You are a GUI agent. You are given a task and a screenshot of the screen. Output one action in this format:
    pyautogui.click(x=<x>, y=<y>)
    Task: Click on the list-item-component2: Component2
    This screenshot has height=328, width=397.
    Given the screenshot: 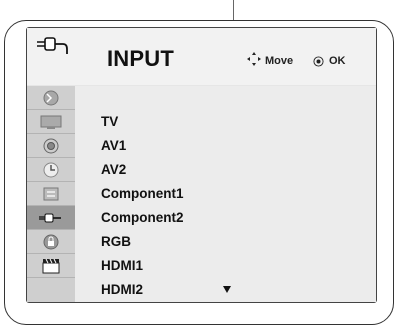 What is the action you would take?
    pyautogui.click(x=142, y=217)
    